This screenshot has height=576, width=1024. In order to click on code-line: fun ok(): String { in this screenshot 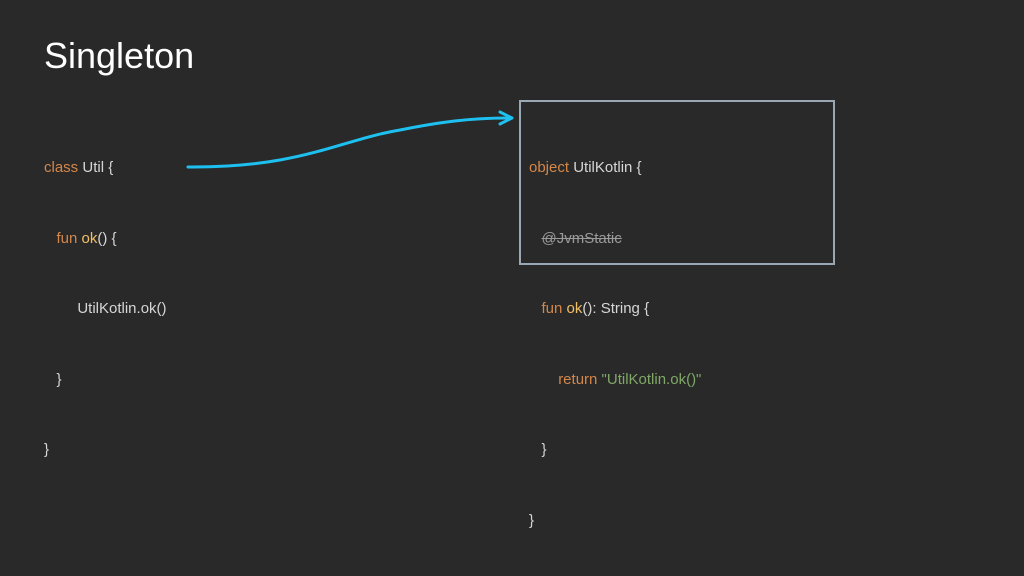, I will do `click(615, 309)`.